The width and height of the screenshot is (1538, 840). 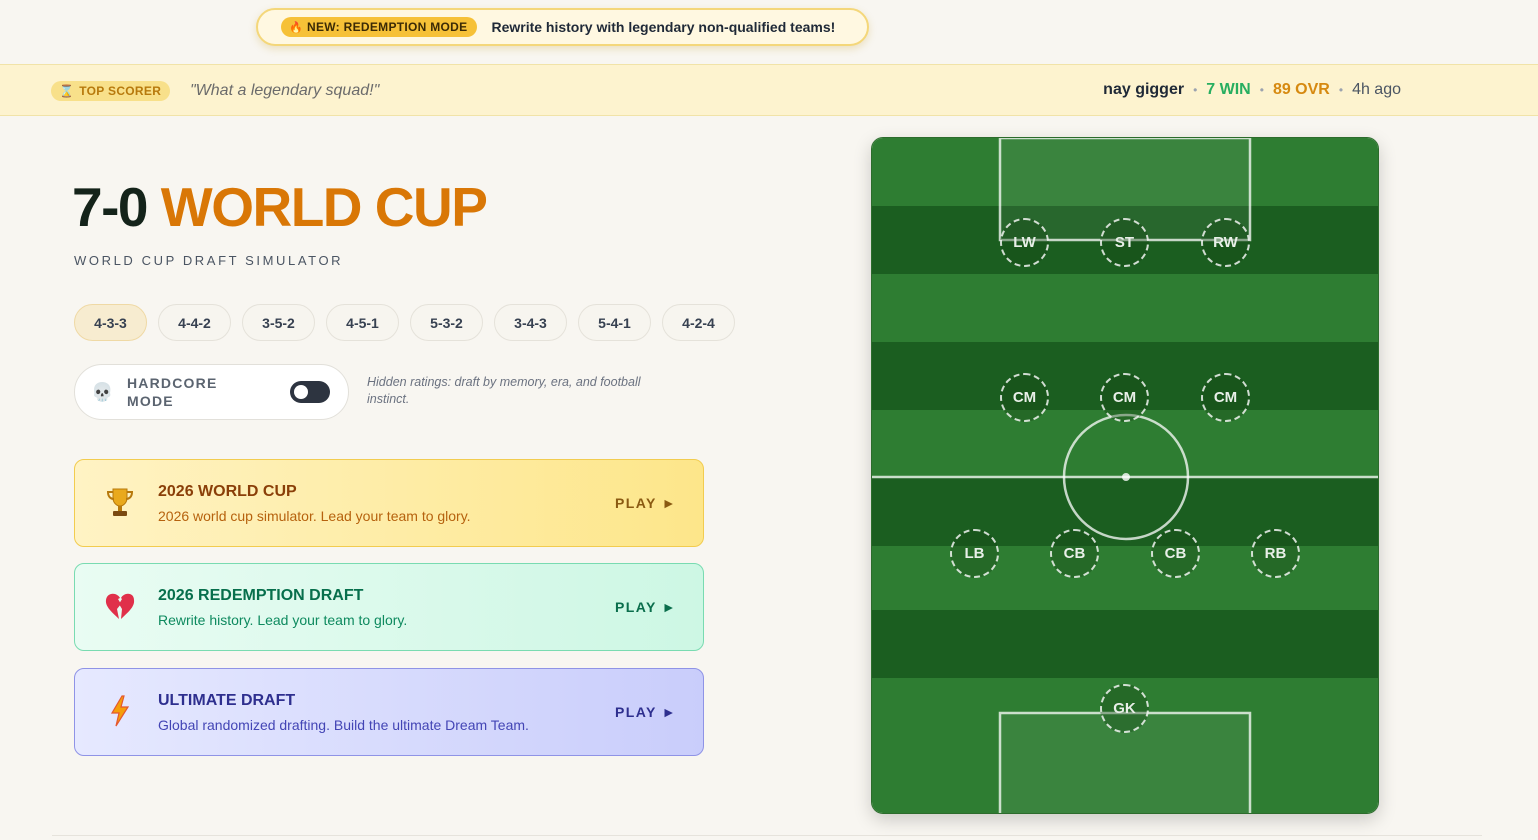 What do you see at coordinates (1252, 90) in the screenshot?
I see `top-scorer-meta: nay gigger • 7 WIN • 89 OVR • 4h ago` at bounding box center [1252, 90].